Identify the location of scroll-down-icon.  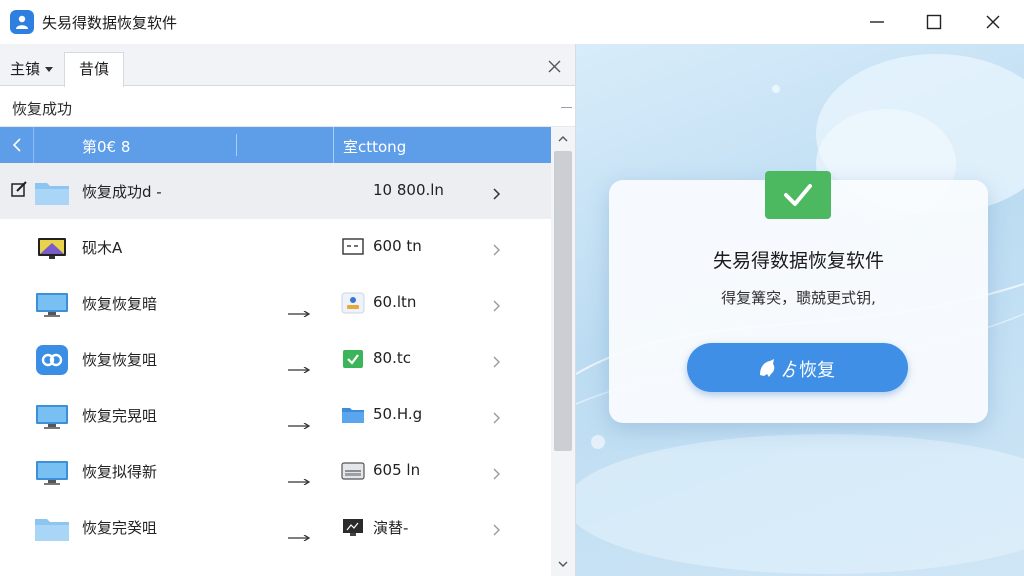
(563, 564).